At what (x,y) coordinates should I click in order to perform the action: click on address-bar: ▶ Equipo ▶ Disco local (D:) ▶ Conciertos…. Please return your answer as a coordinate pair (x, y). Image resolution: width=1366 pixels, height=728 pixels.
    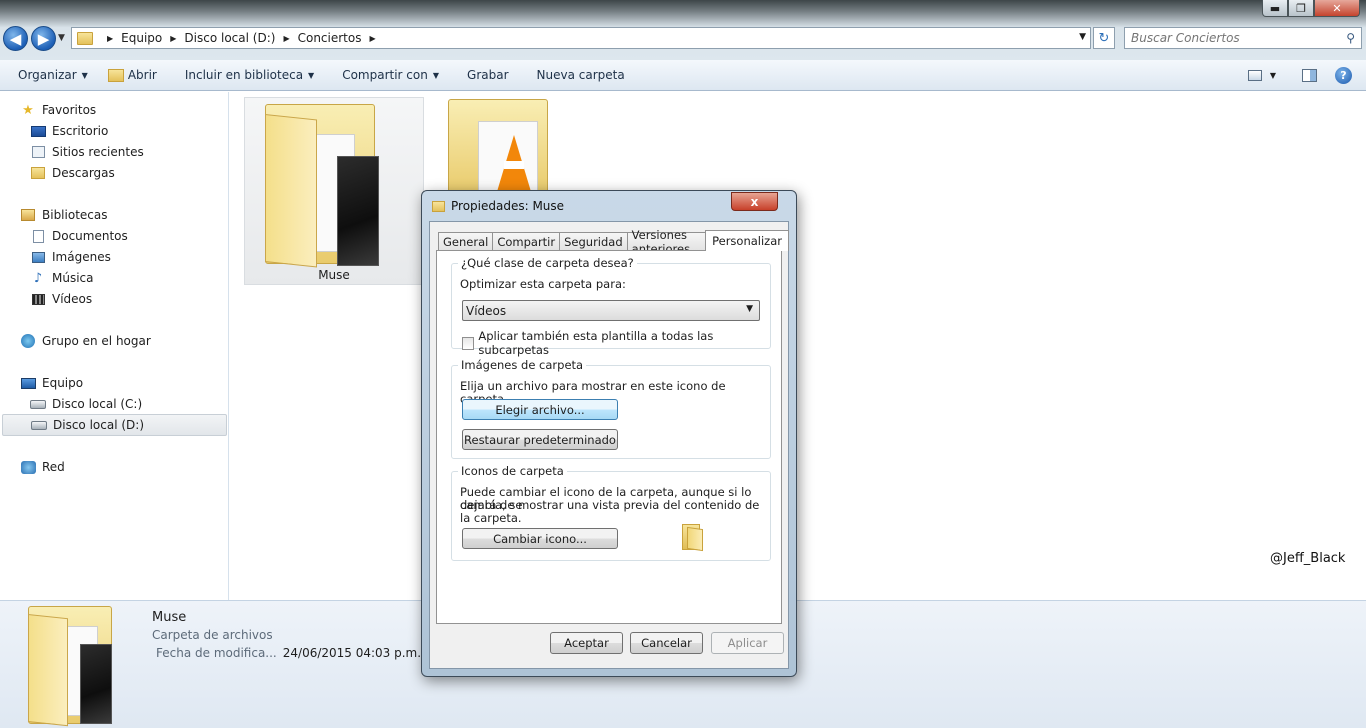
    Looking at the image, I should click on (581, 38).